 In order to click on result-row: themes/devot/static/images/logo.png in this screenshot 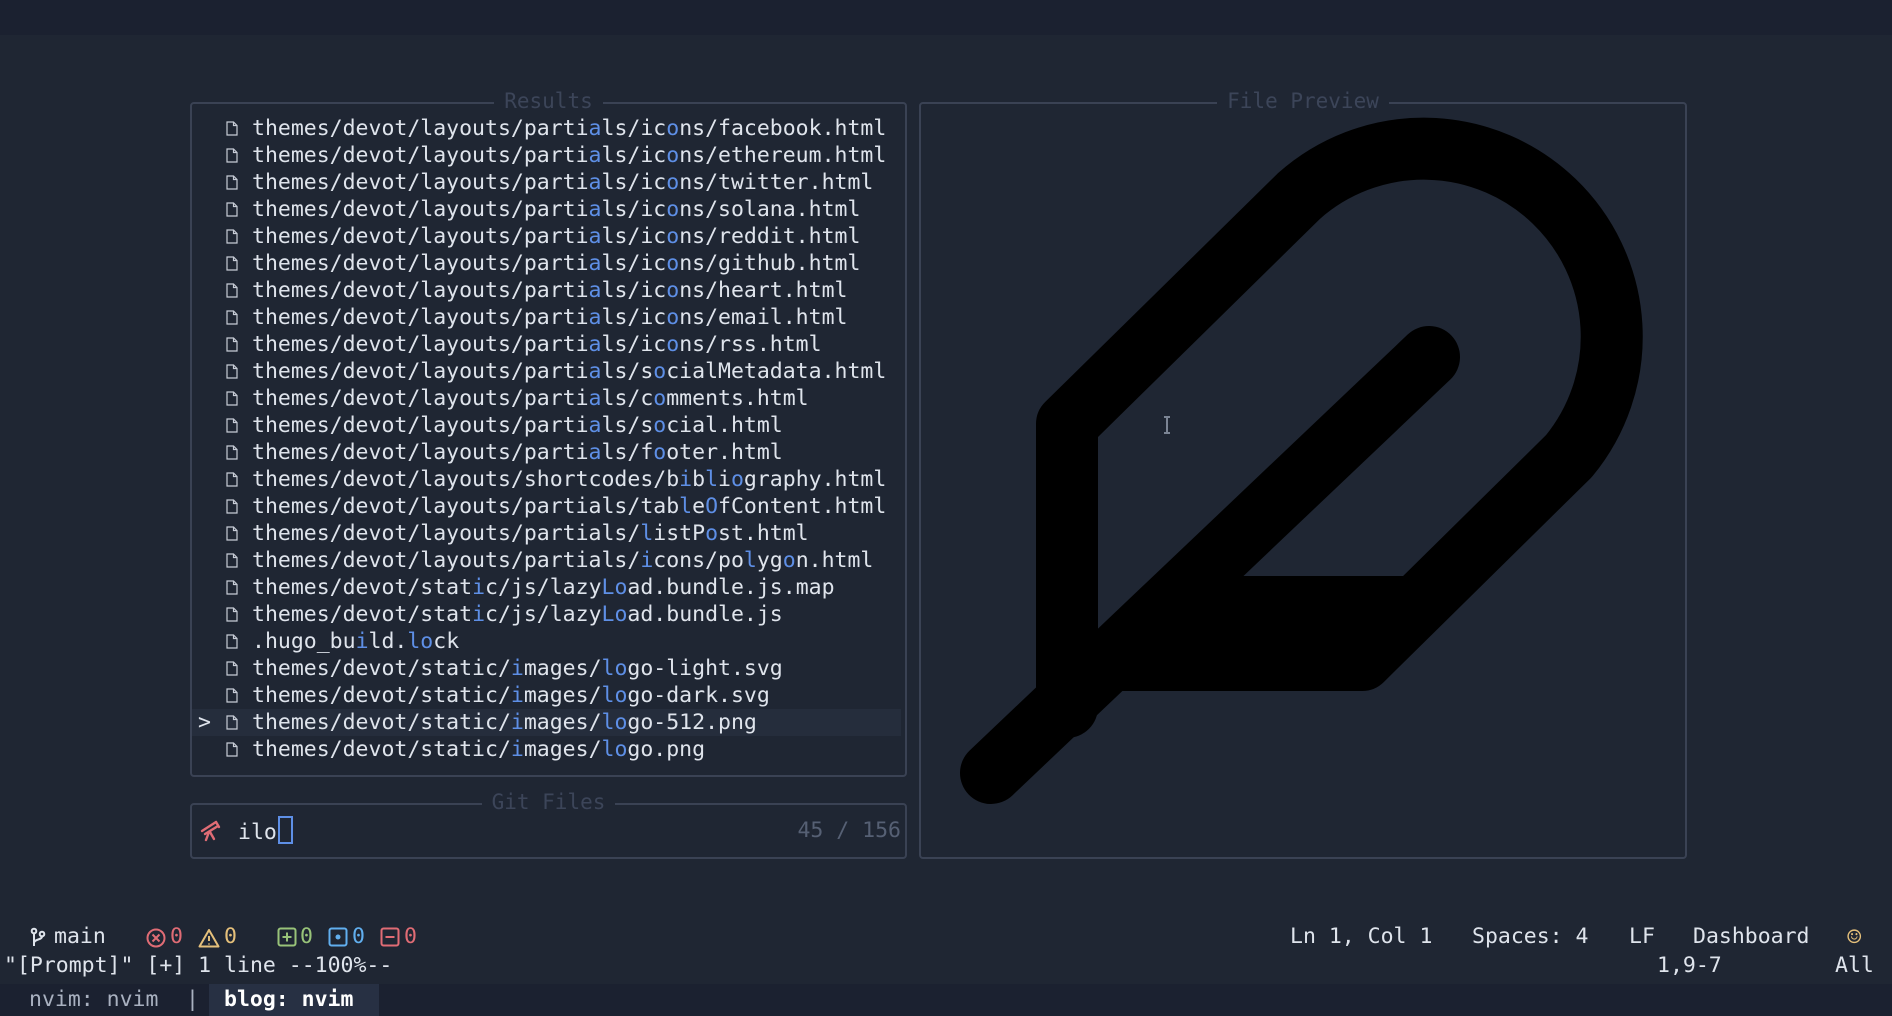, I will do `click(548, 749)`.